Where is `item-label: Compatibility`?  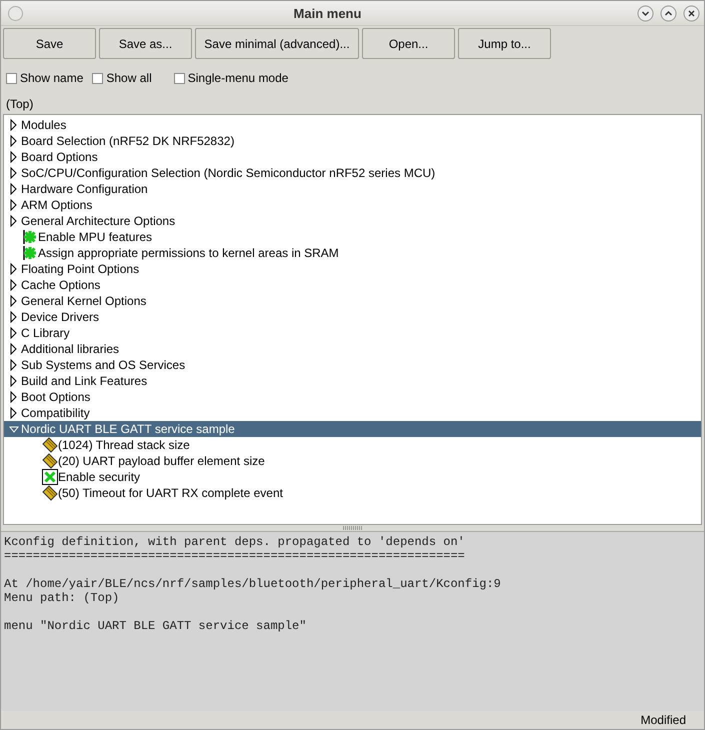 item-label: Compatibility is located at coordinates (55, 413).